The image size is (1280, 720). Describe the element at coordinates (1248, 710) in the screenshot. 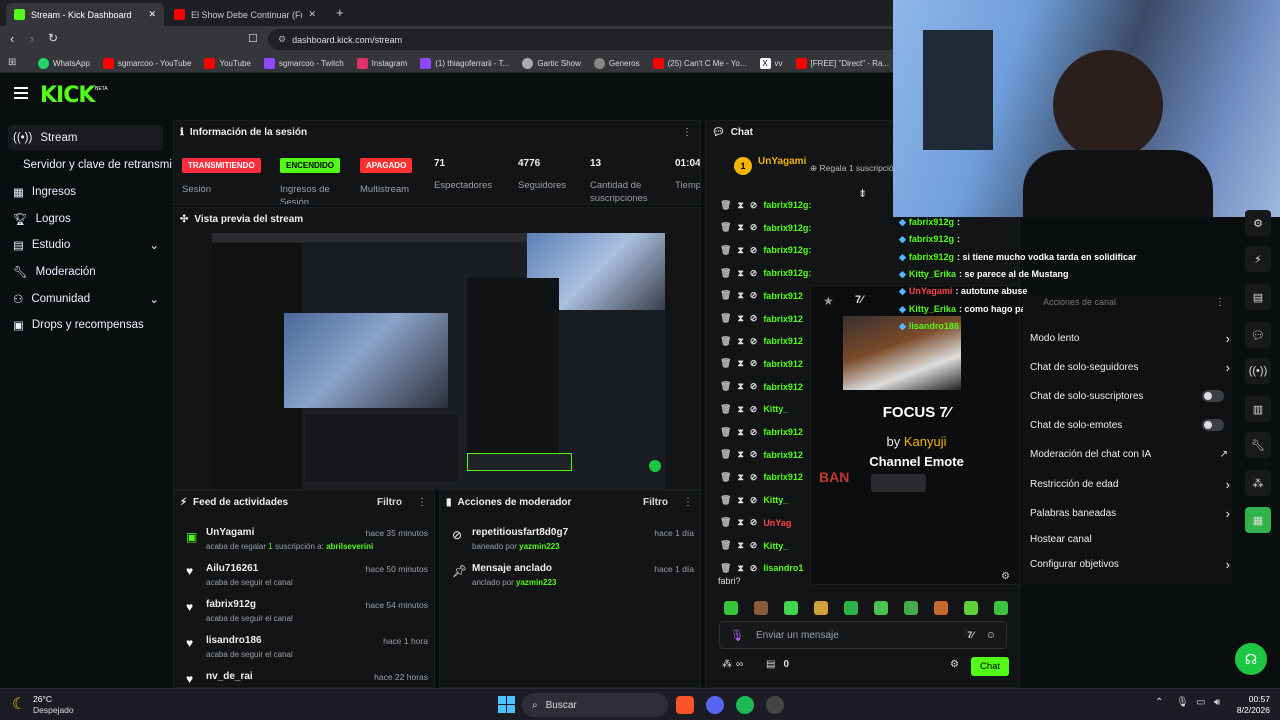

I see `clock-date: 8/2/2026` at that location.